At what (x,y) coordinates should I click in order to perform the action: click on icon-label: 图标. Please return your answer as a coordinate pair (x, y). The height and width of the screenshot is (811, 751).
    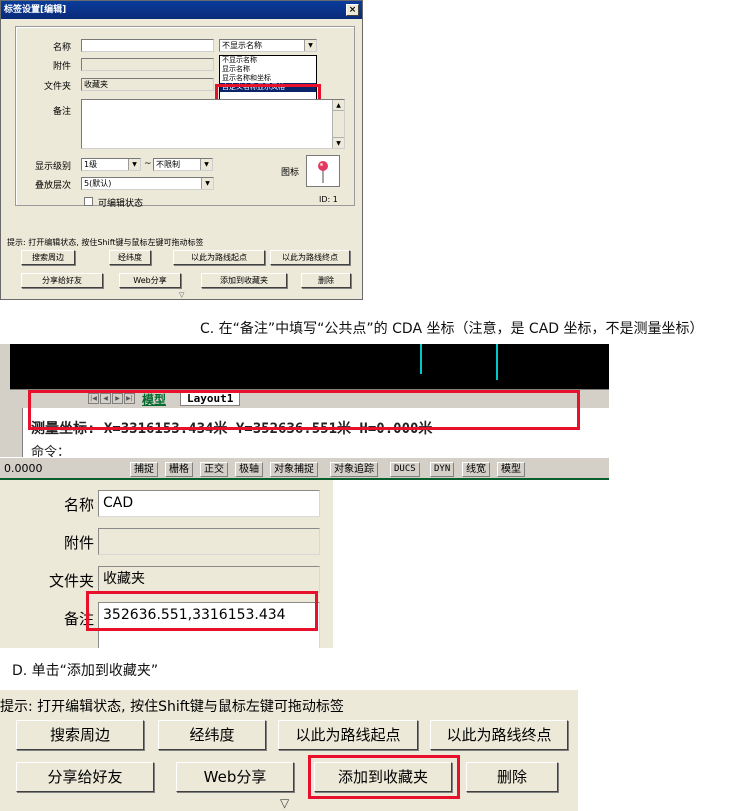
    Looking at the image, I should click on (289, 173).